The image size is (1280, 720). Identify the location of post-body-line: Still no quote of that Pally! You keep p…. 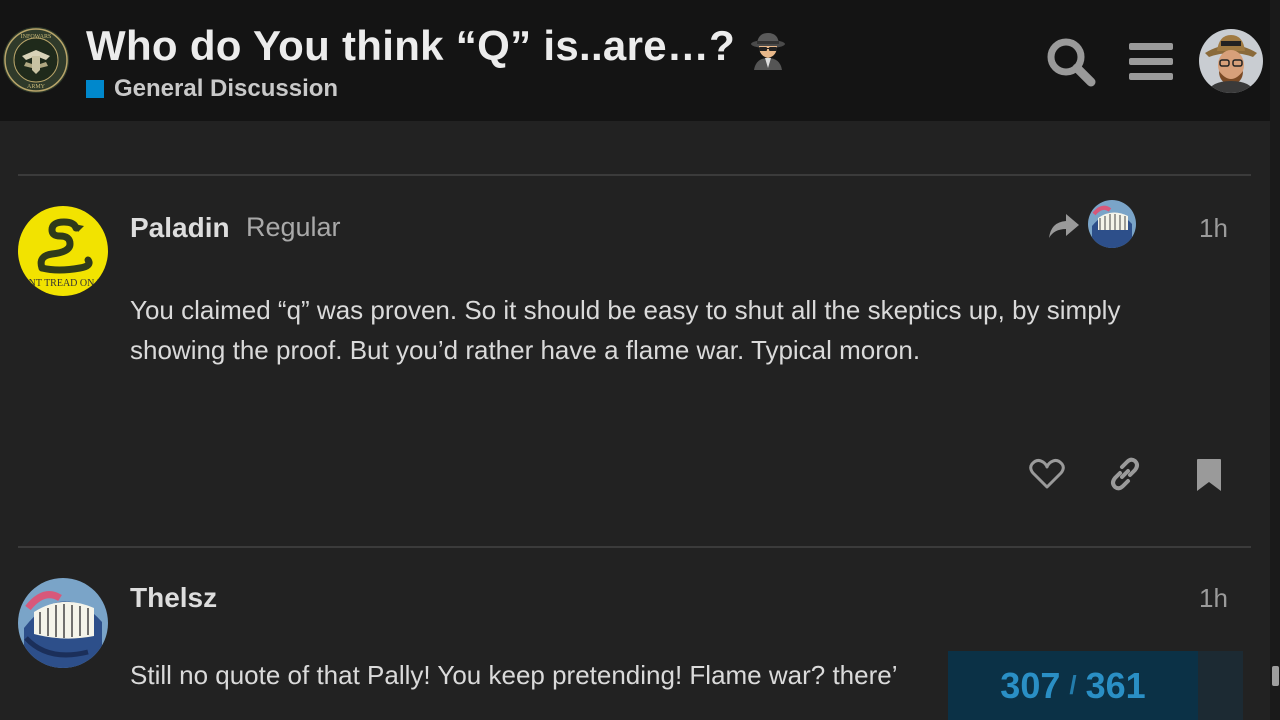
(514, 675).